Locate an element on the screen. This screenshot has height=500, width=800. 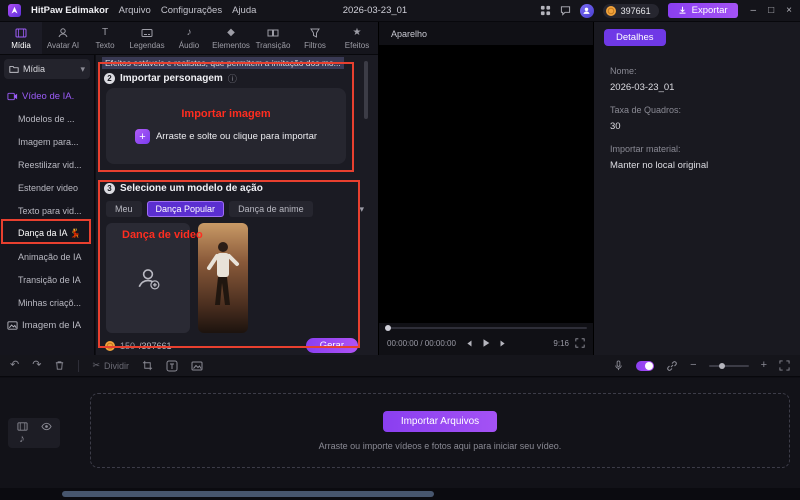
crop-icon is located at coordinates (147, 365).